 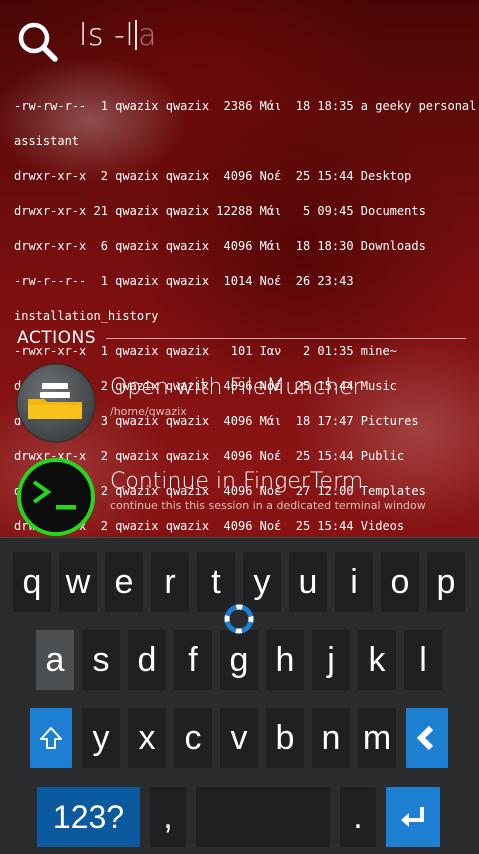 I want to click on action-title: Continue in FingerTerm, so click(x=237, y=481).